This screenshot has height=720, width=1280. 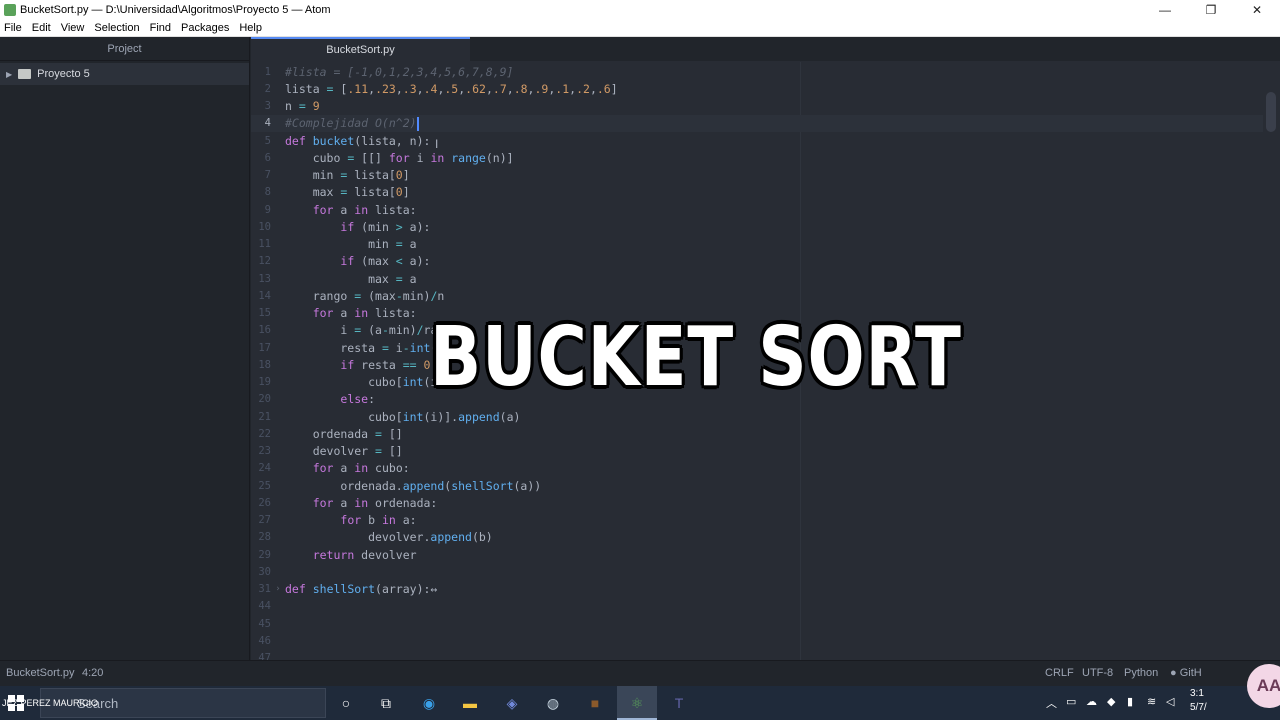 What do you see at coordinates (116, 28) in the screenshot?
I see `menu-selection: Selection` at bounding box center [116, 28].